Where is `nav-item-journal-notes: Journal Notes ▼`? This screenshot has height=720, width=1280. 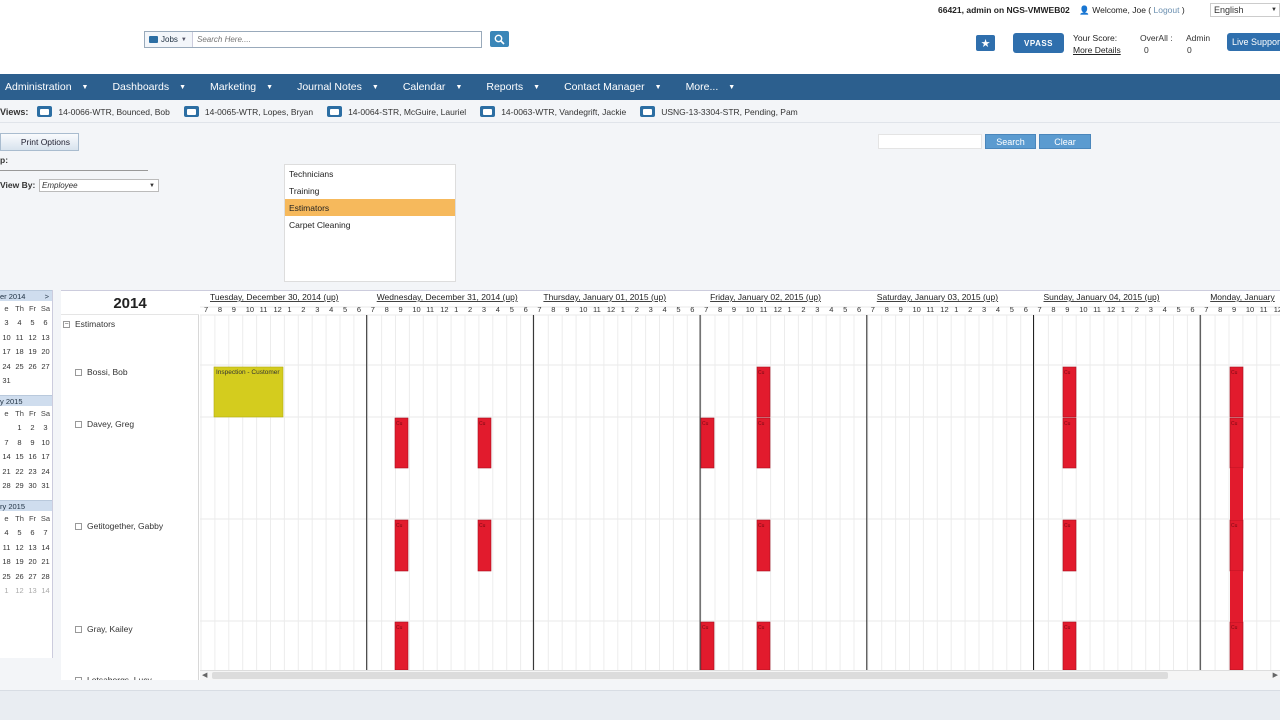 nav-item-journal-notes: Journal Notes ▼ is located at coordinates (338, 87).